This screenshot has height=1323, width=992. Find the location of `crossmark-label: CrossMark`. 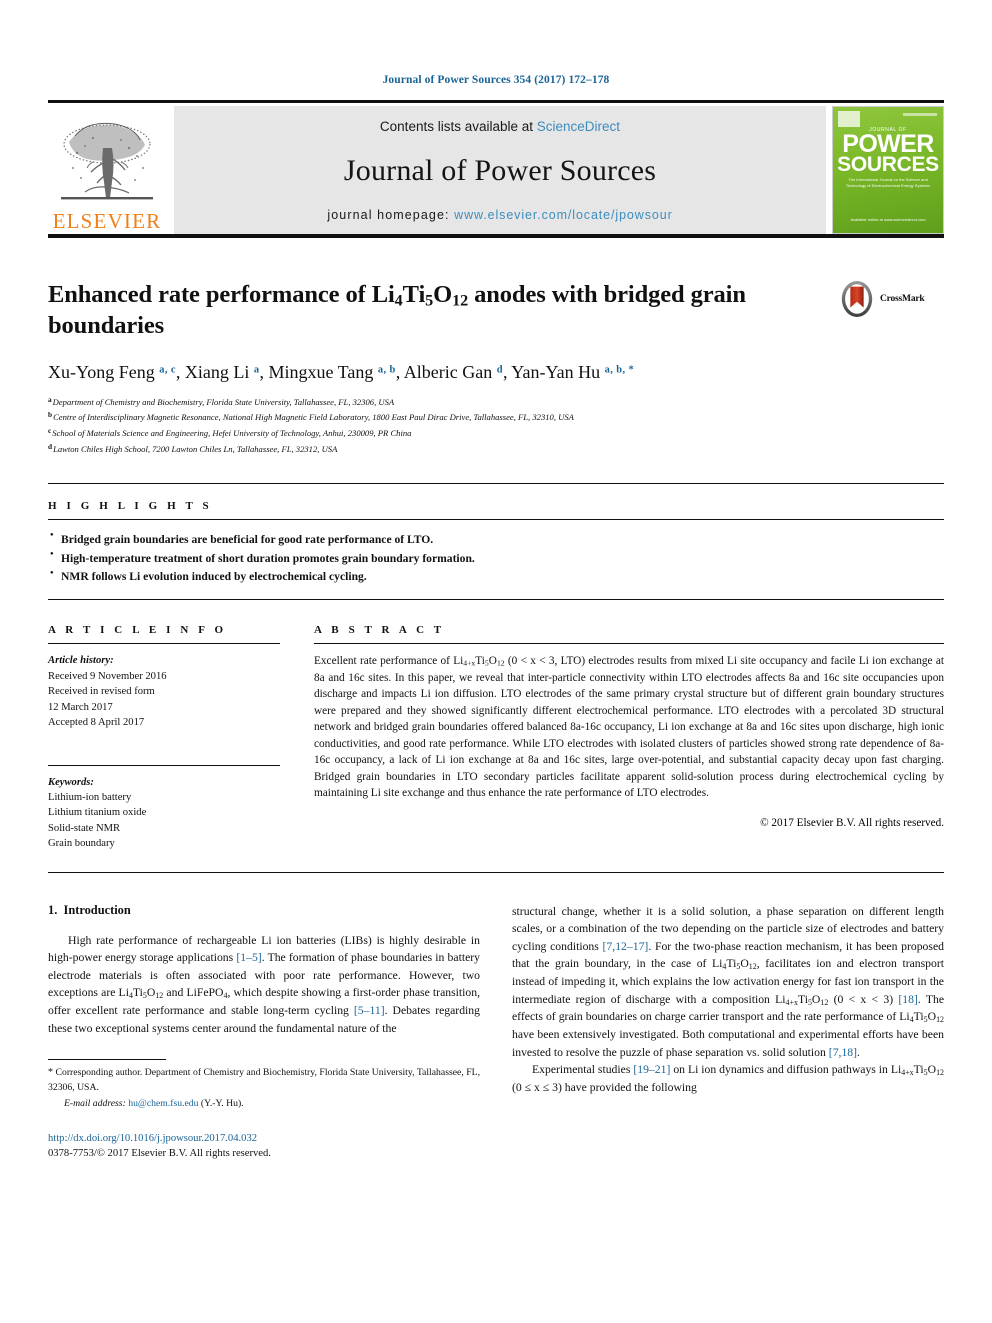

crossmark-label: CrossMark is located at coordinates (902, 299).